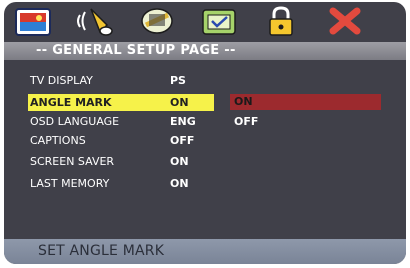 Image resolution: width=410 pixels, height=268 pixels. What do you see at coordinates (183, 121) in the screenshot?
I see `menu-item-value: ENG` at bounding box center [183, 121].